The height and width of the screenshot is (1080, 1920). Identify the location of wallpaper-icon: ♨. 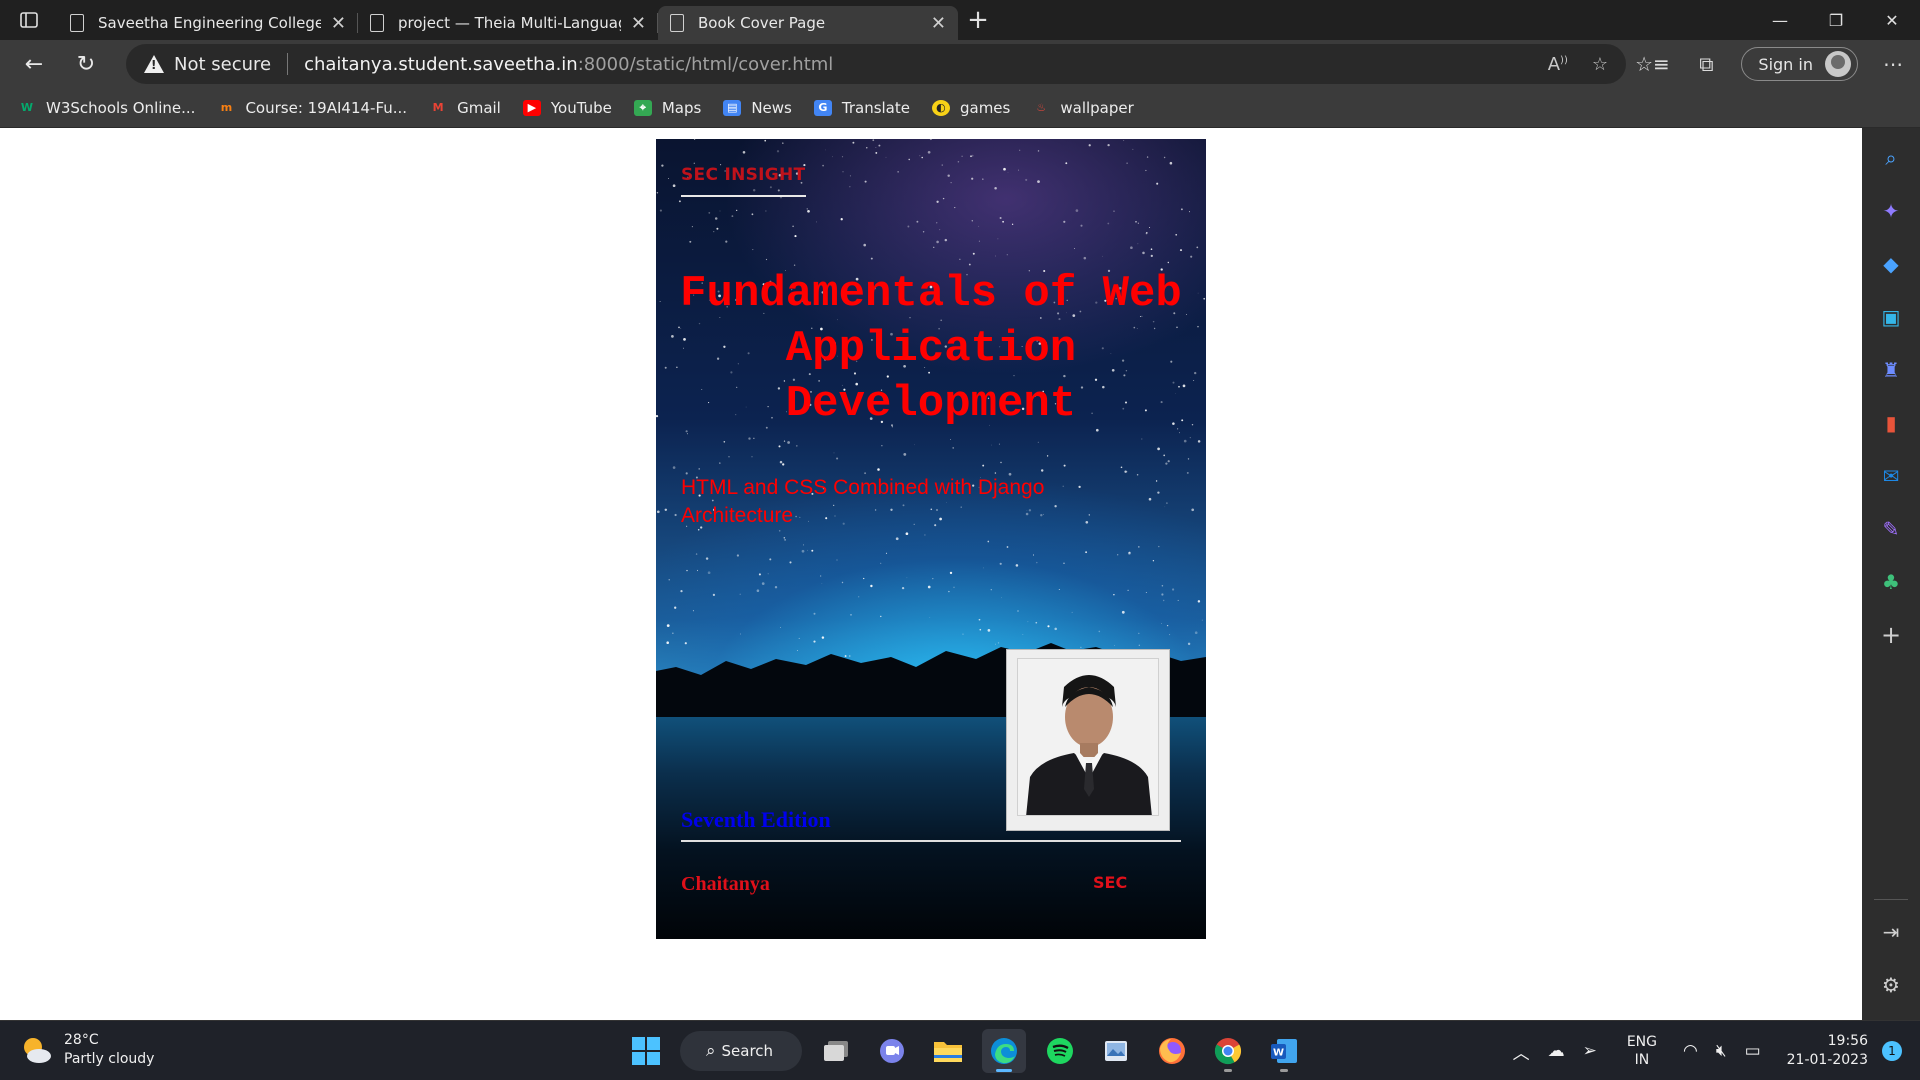
(1041, 107).